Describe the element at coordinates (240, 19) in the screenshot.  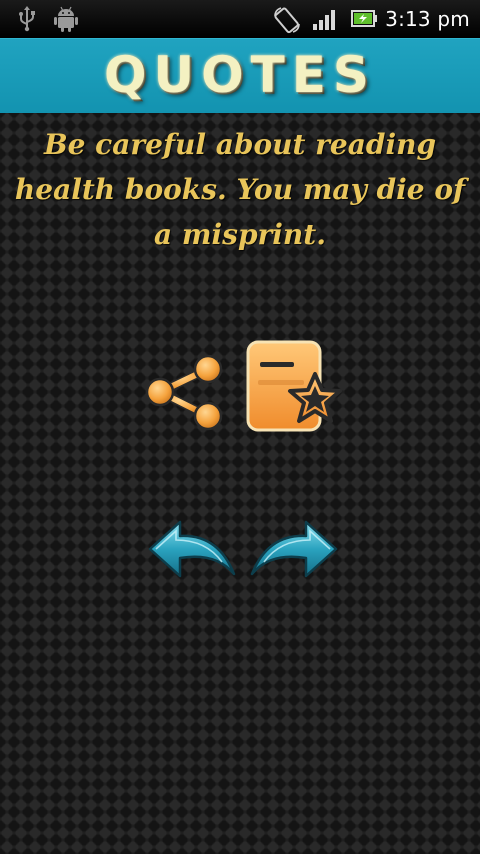
I see `status-bar: 3:13 pm` at that location.